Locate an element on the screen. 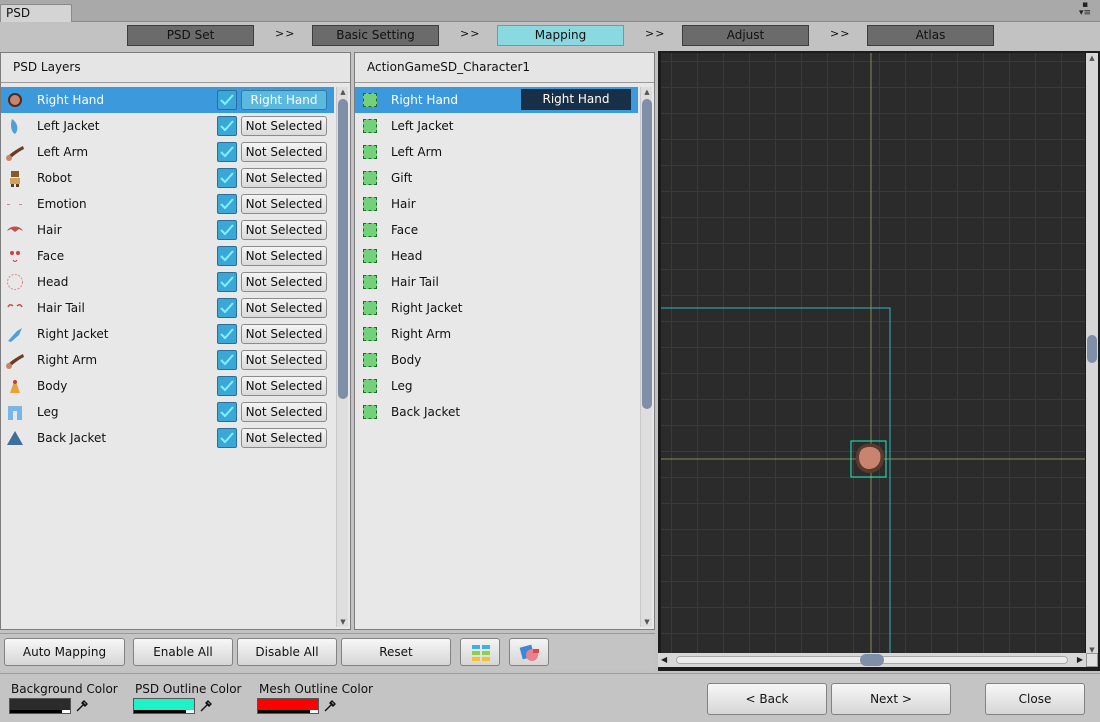 The width and height of the screenshot is (1100, 722). disable-all-button: Disable All is located at coordinates (287, 652).